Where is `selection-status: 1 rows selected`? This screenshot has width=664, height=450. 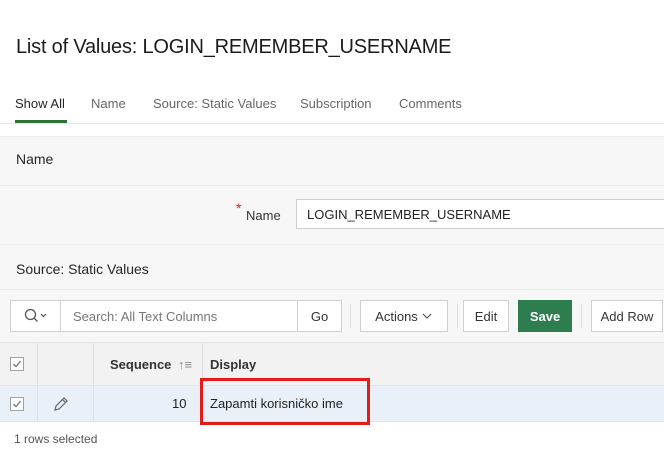 selection-status: 1 rows selected is located at coordinates (56, 439).